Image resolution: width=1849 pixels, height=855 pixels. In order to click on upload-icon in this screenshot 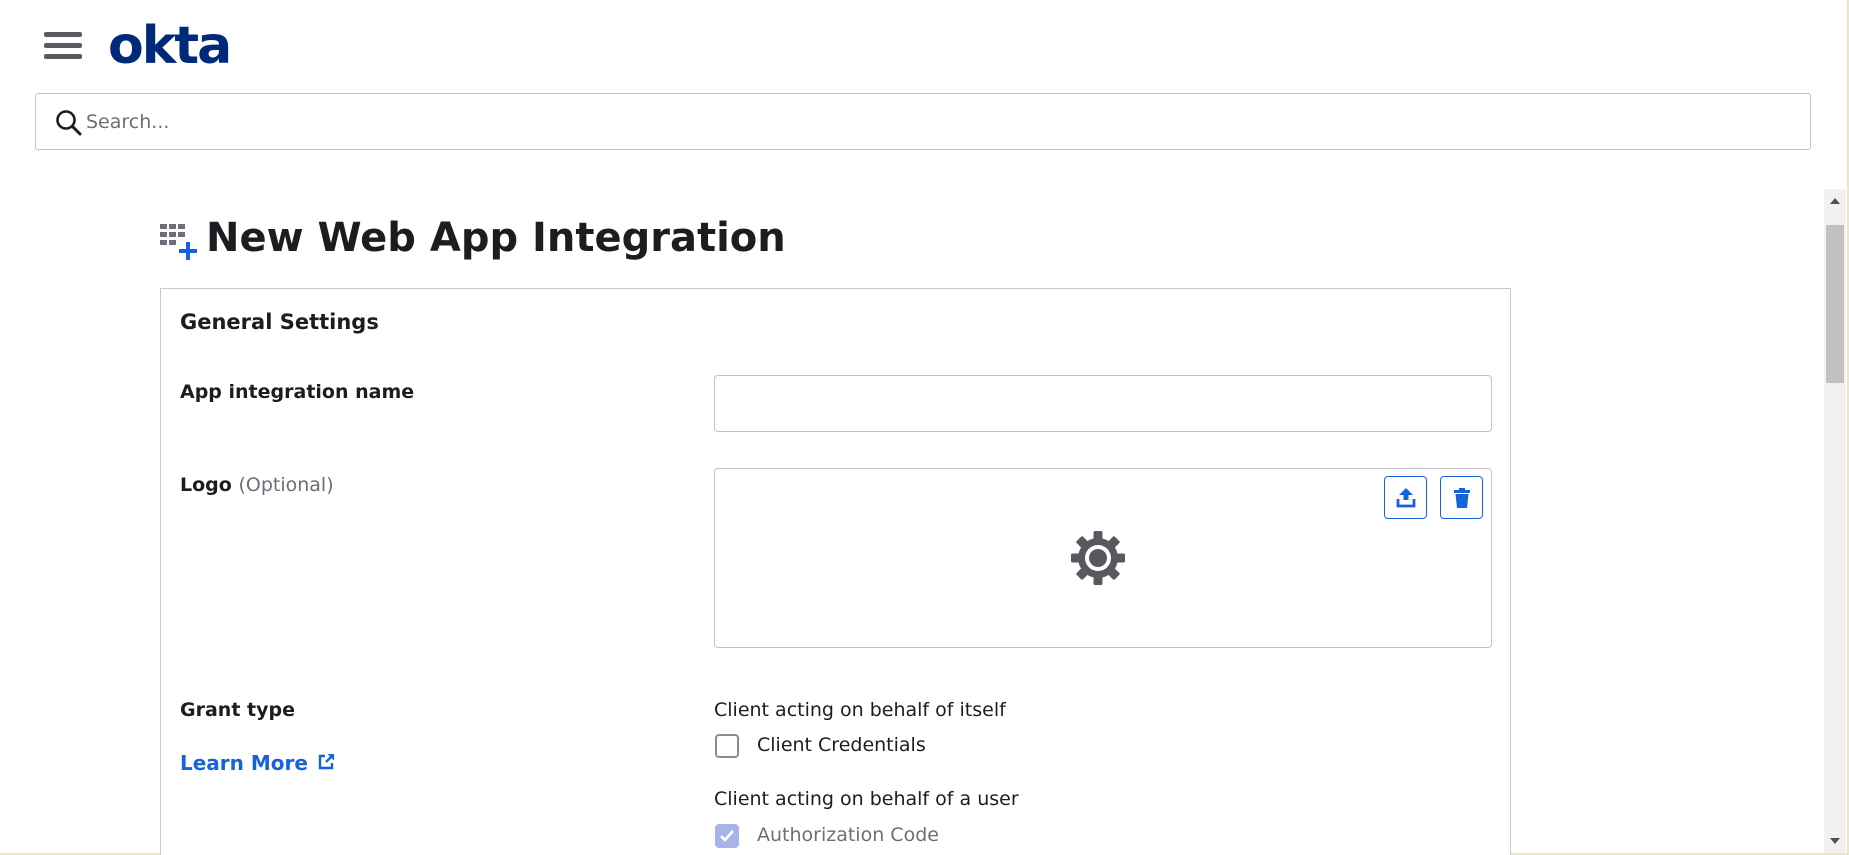, I will do `click(1406, 498)`.